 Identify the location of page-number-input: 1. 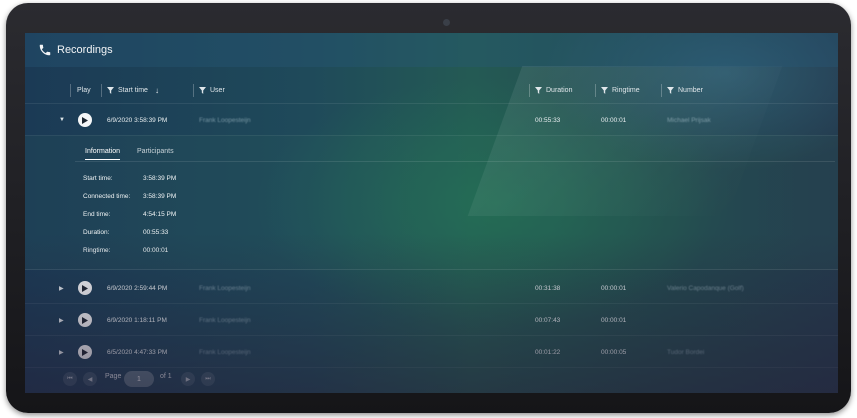
(139, 379).